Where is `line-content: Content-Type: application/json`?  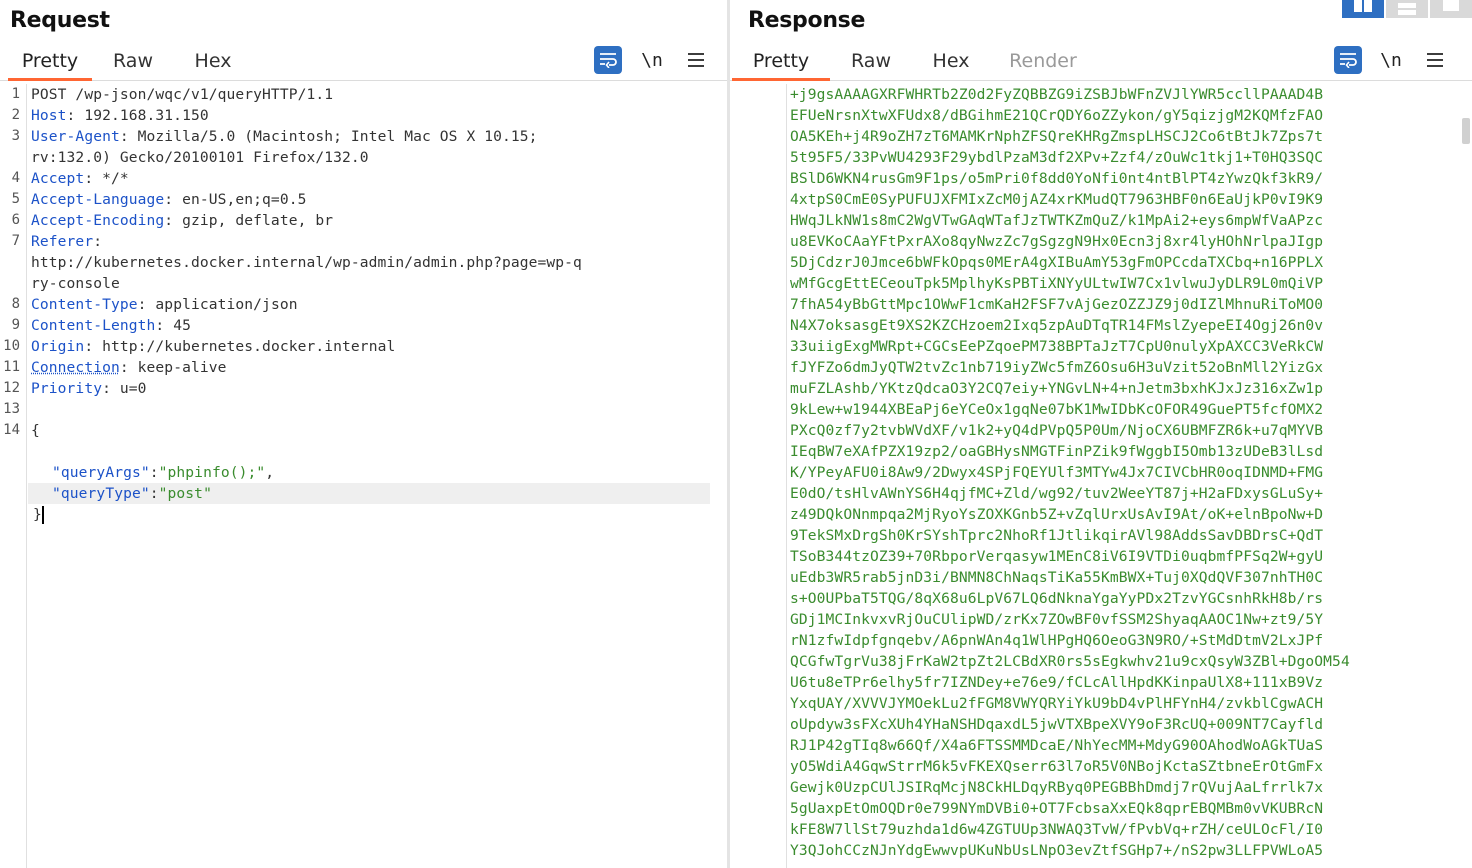 line-content: Content-Type: application/json is located at coordinates (164, 304).